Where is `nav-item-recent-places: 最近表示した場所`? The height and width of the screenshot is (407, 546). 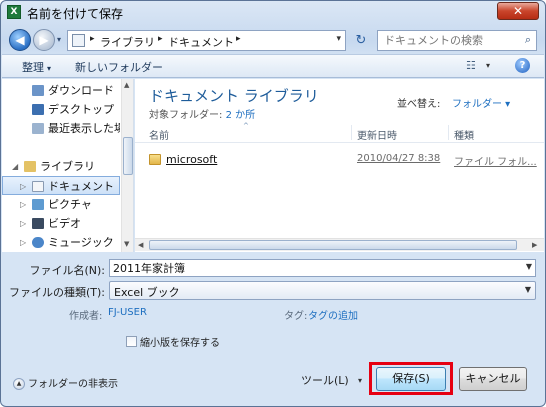
nav-item-recent-places: 最近表示した場所 is located at coordinates (61, 128).